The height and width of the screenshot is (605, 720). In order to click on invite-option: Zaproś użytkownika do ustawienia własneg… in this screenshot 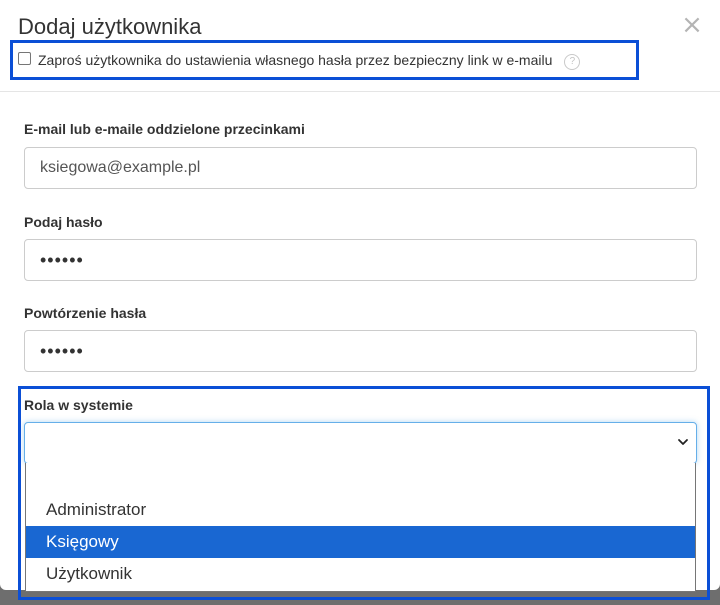, I will do `click(299, 60)`.